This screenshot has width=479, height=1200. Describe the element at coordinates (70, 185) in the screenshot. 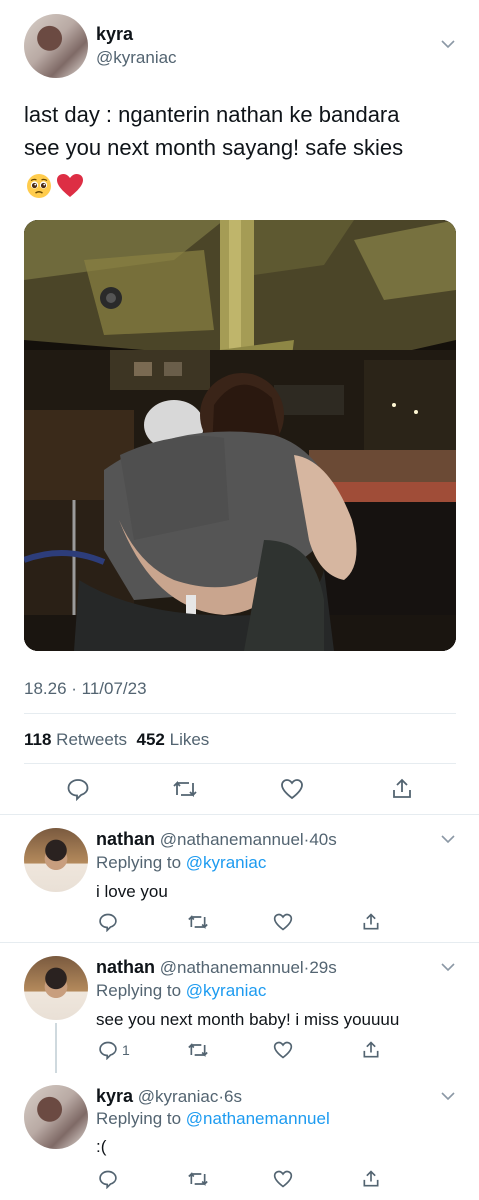

I see `red-heart-emoji-icon` at that location.